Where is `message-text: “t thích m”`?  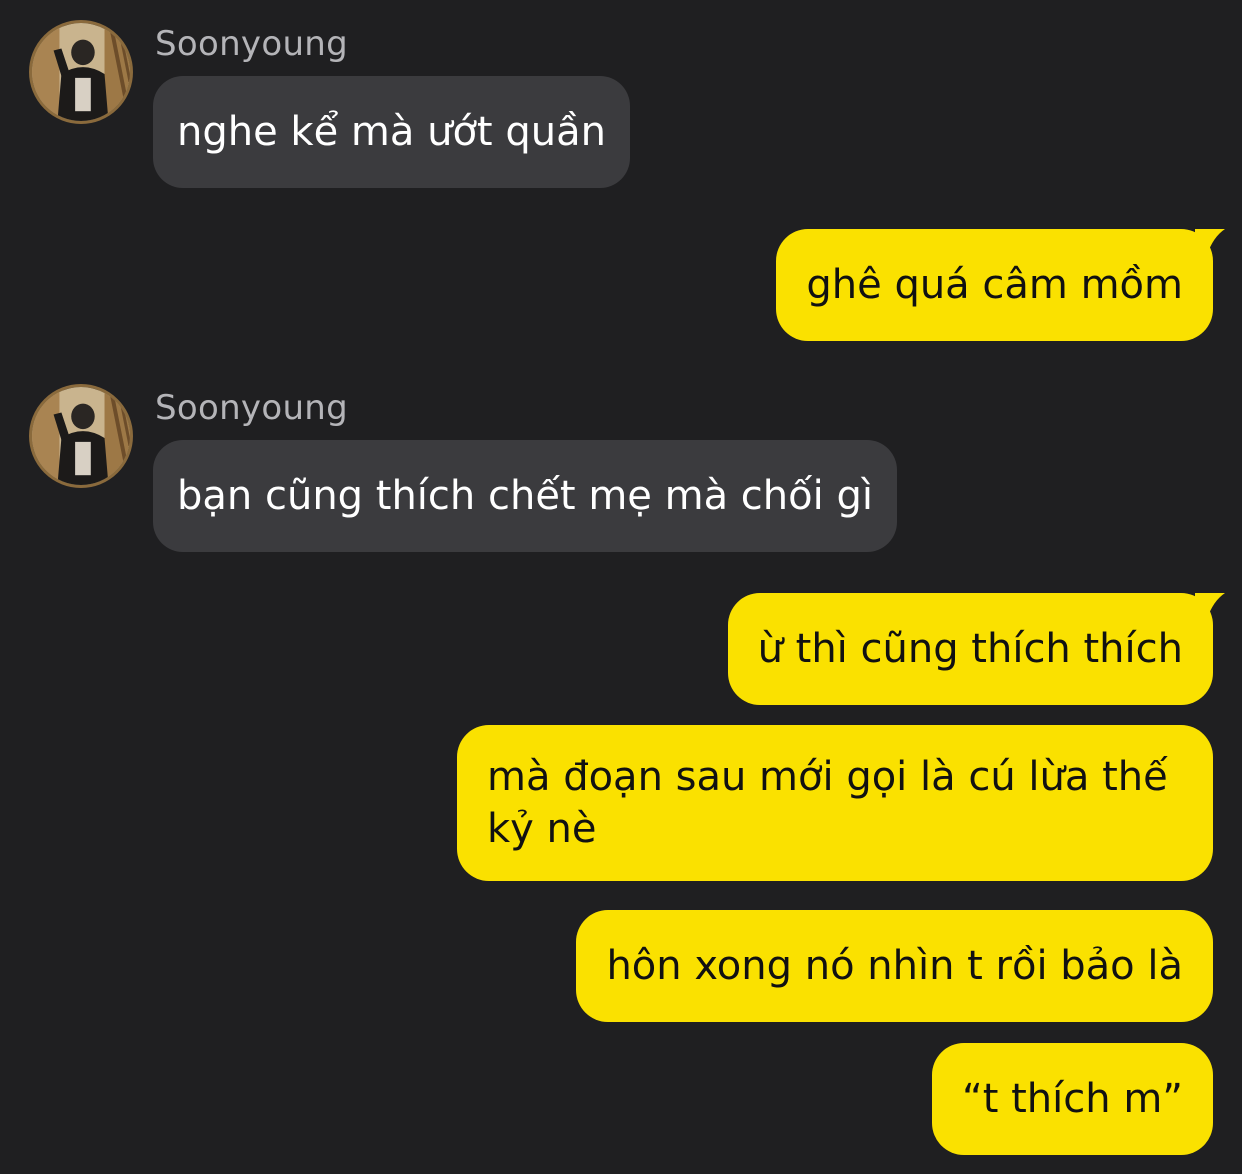 message-text: “t thích m” is located at coordinates (1072, 1099).